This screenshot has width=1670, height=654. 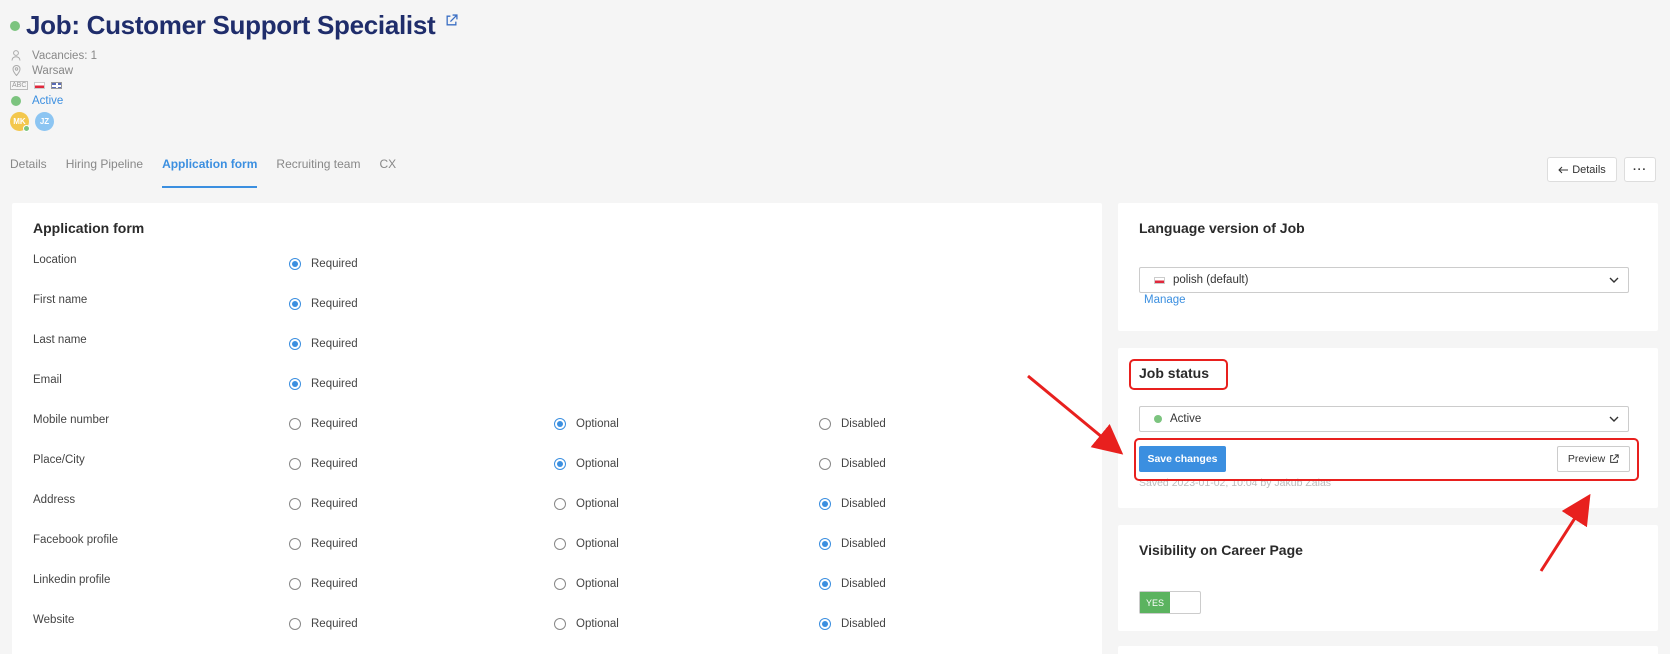 I want to click on annotation-arrows, so click(x=1309, y=473).